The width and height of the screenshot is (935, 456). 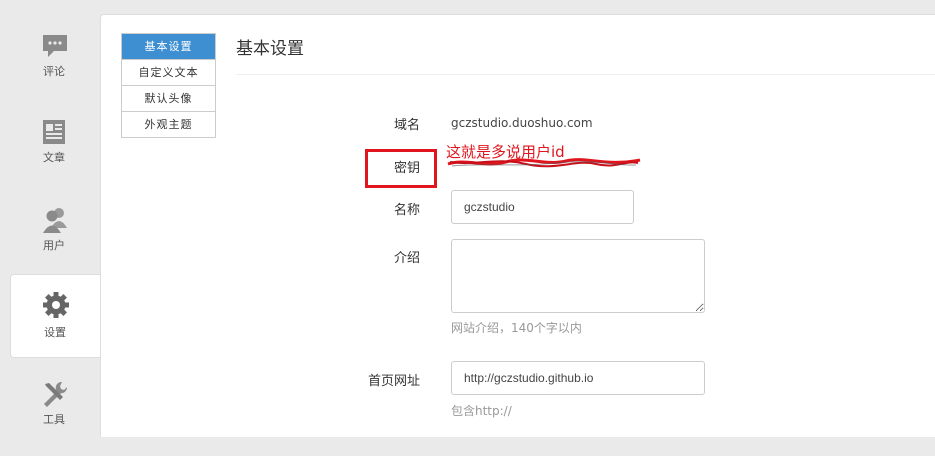 I want to click on gear-icon, so click(x=56, y=305).